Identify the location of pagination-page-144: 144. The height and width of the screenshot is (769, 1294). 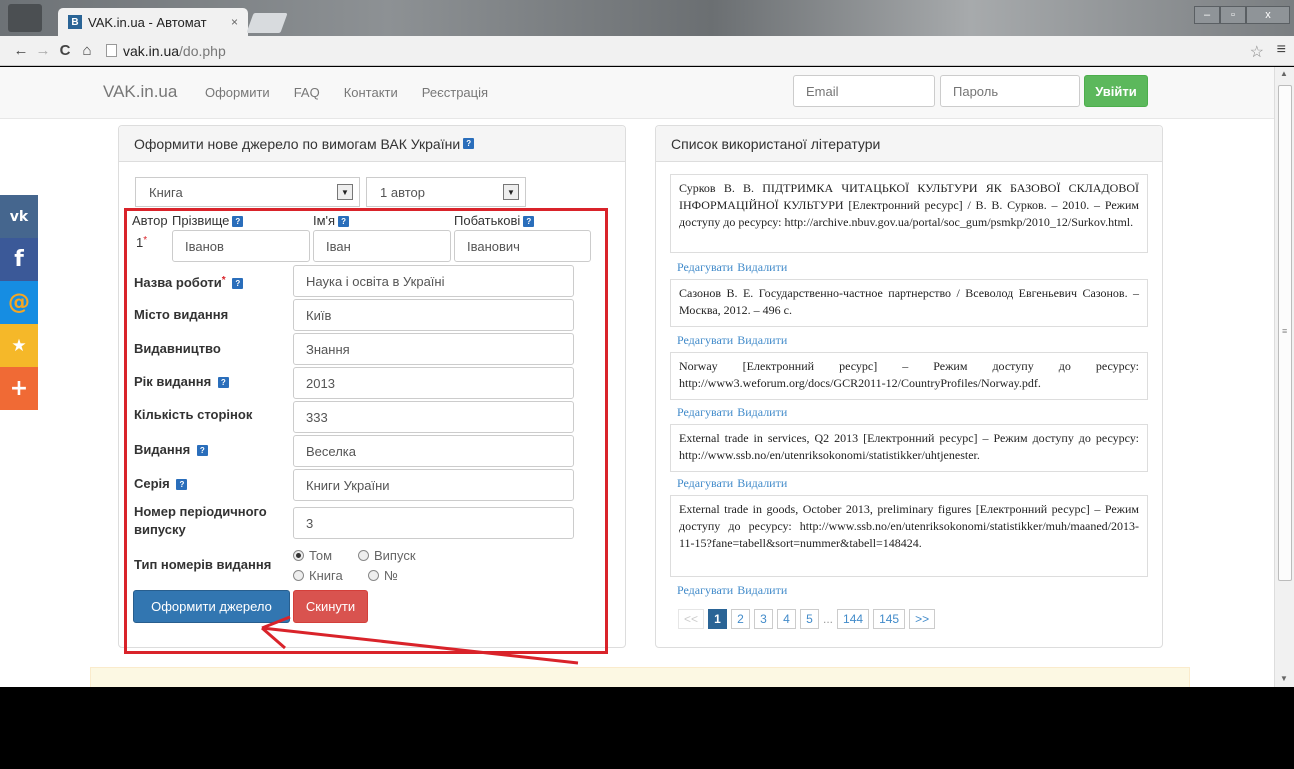
(853, 619).